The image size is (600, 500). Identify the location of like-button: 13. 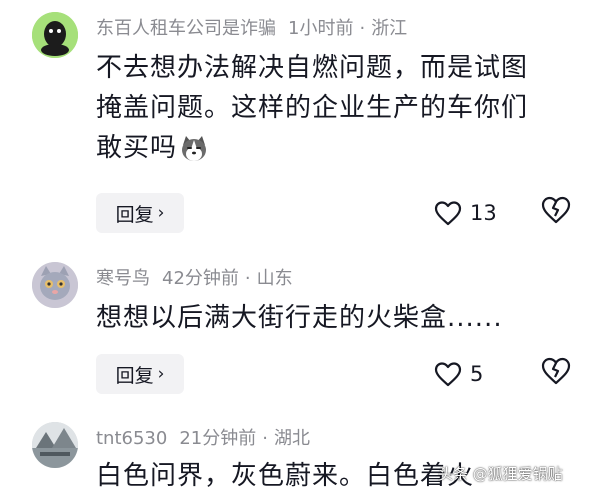
(465, 213).